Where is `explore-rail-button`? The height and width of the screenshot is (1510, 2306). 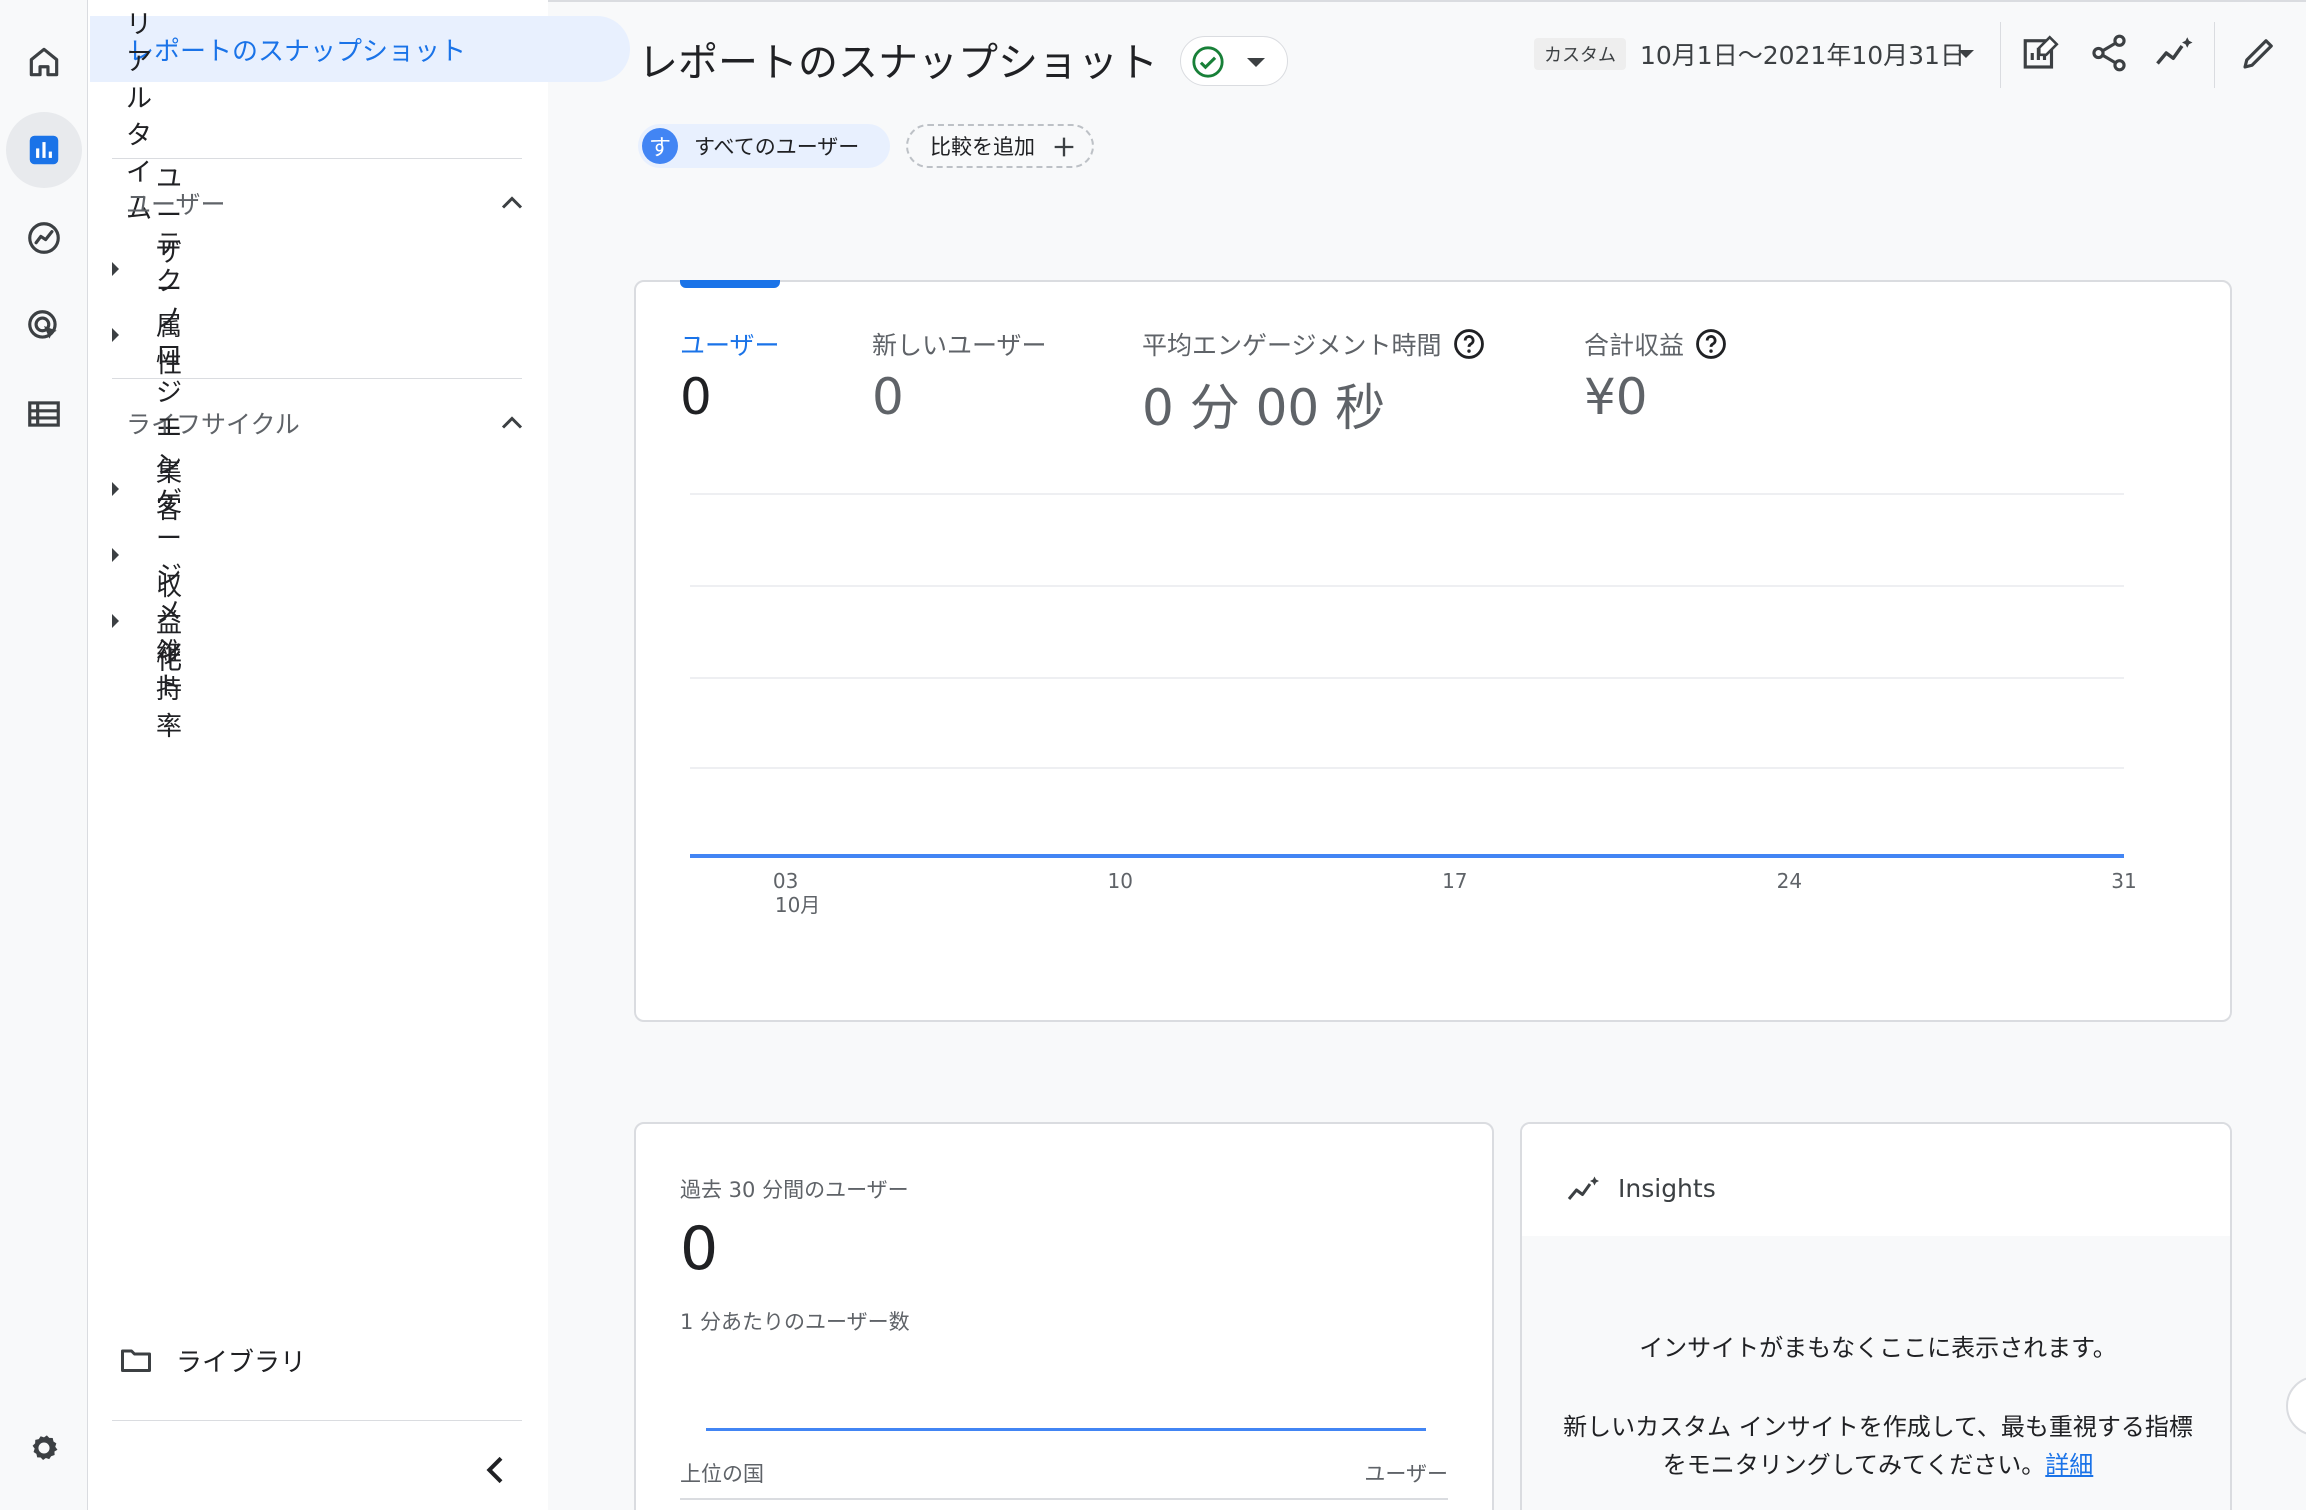 explore-rail-button is located at coordinates (44, 238).